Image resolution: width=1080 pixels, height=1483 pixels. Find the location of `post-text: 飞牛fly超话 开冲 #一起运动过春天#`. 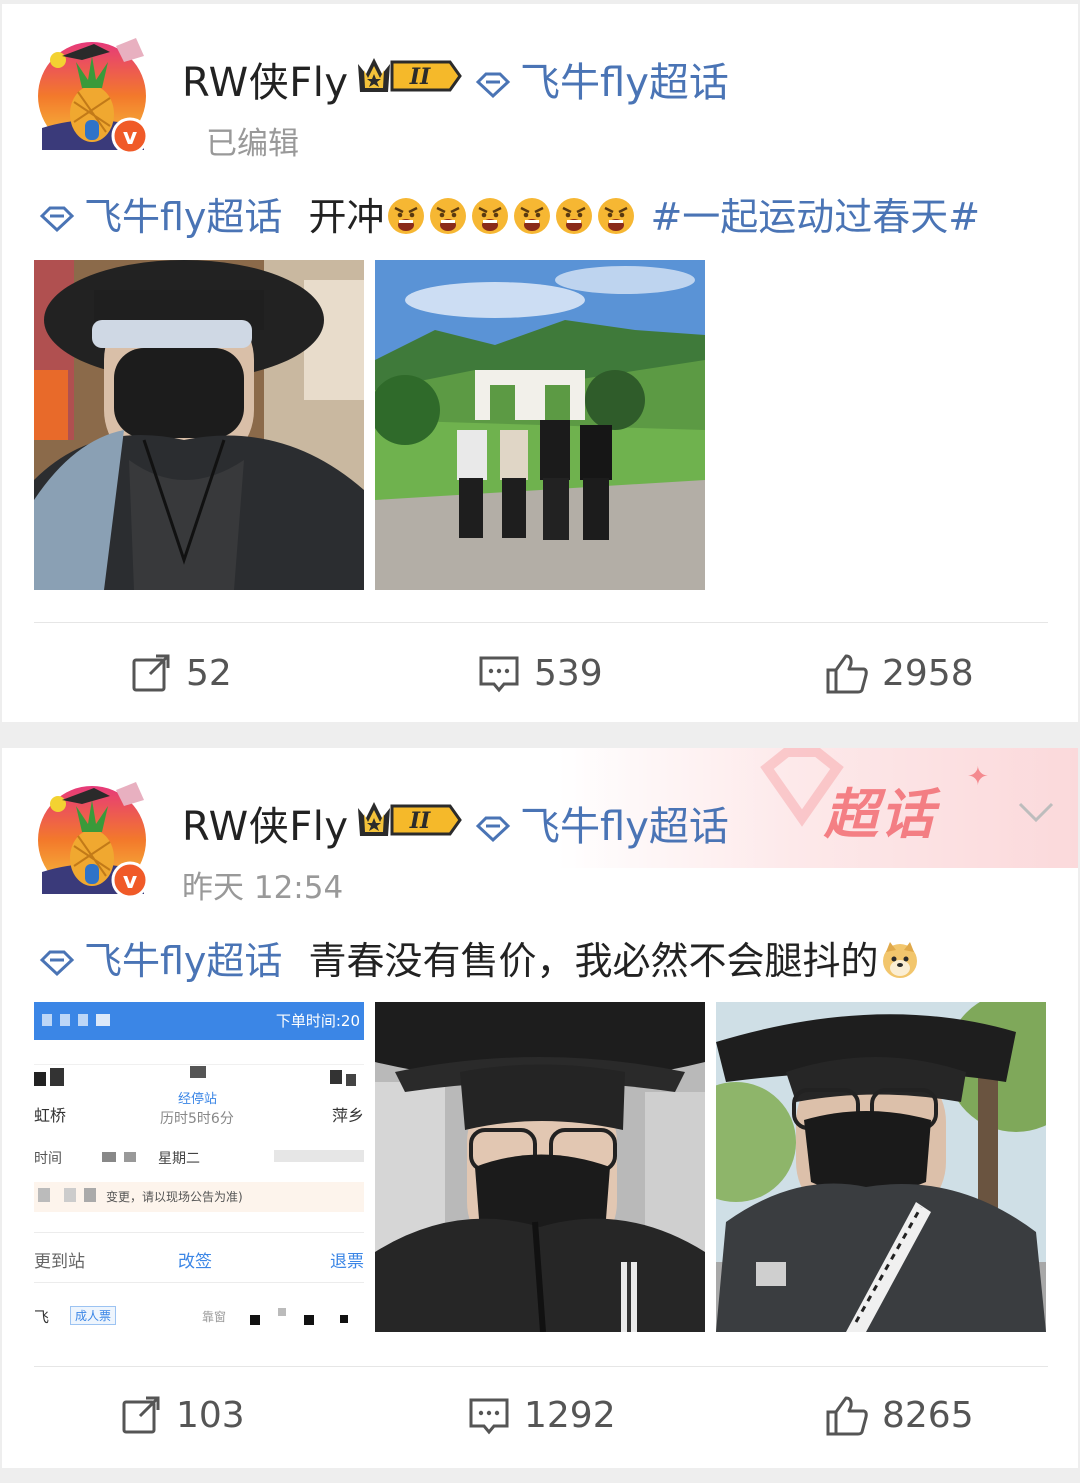

post-text: 飞牛fly超话 开冲 #一起运动过春天# is located at coordinates (508, 213).